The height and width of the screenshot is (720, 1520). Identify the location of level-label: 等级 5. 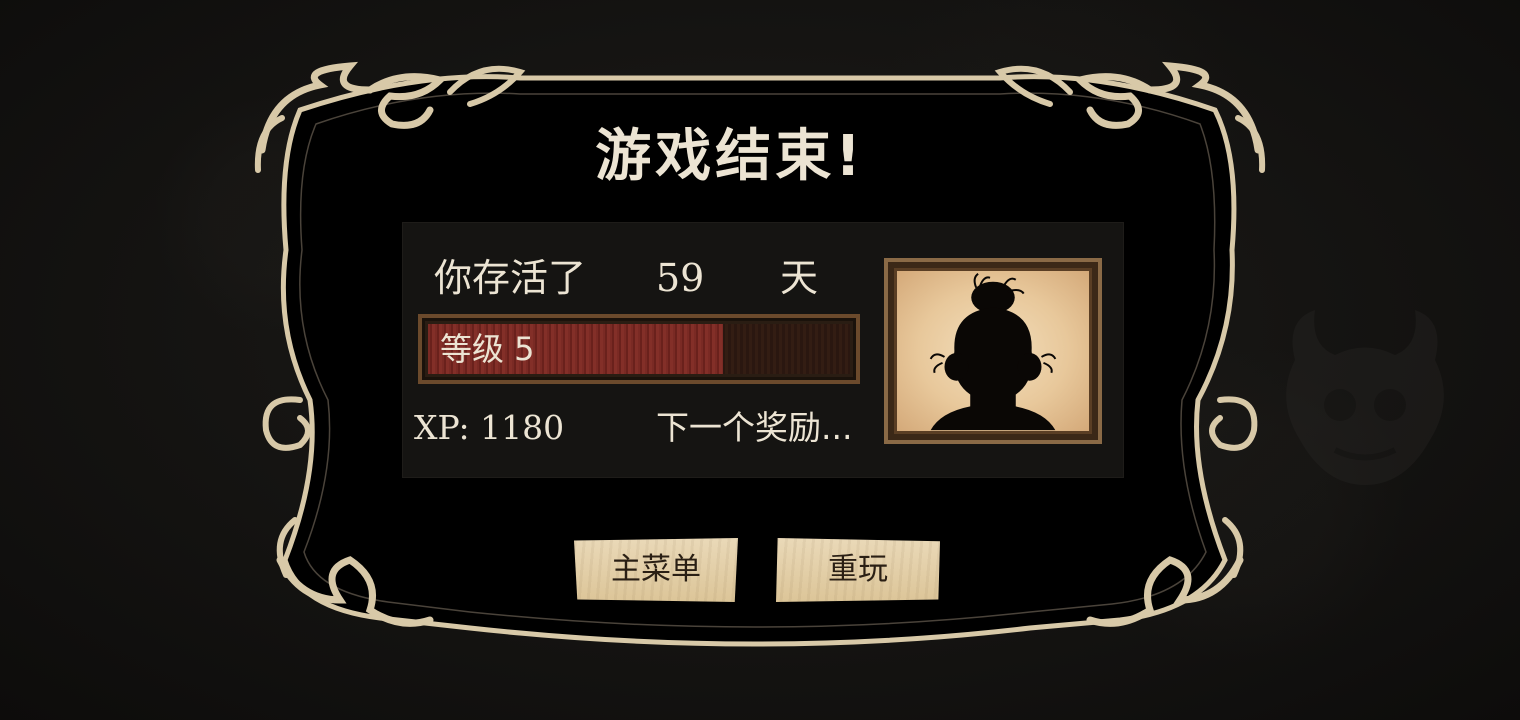
(487, 349).